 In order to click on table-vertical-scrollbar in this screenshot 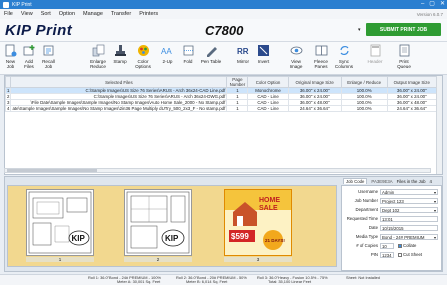, I will do `click(439, 125)`.